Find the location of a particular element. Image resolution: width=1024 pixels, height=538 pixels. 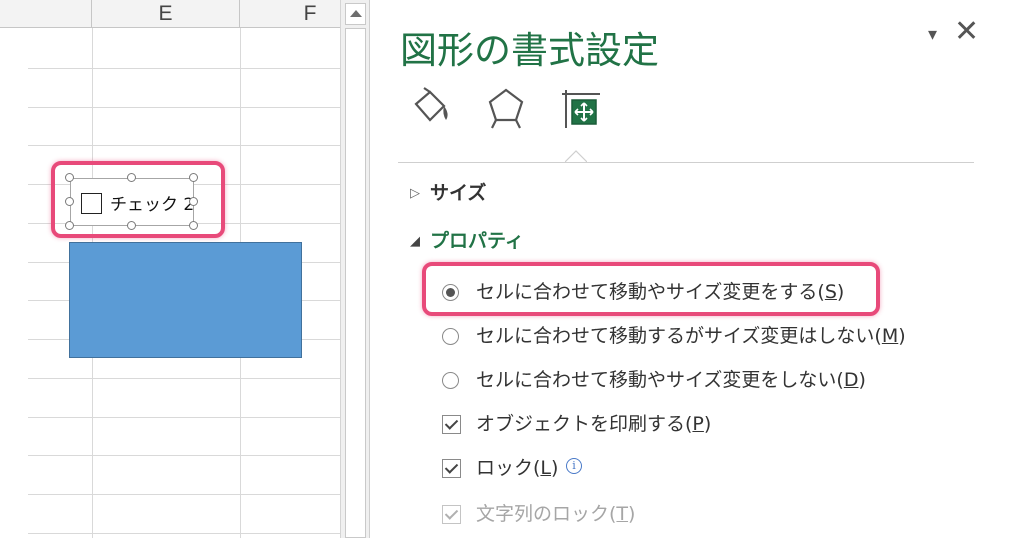

section-properties: ◢ プロパティ is located at coordinates (467, 239).